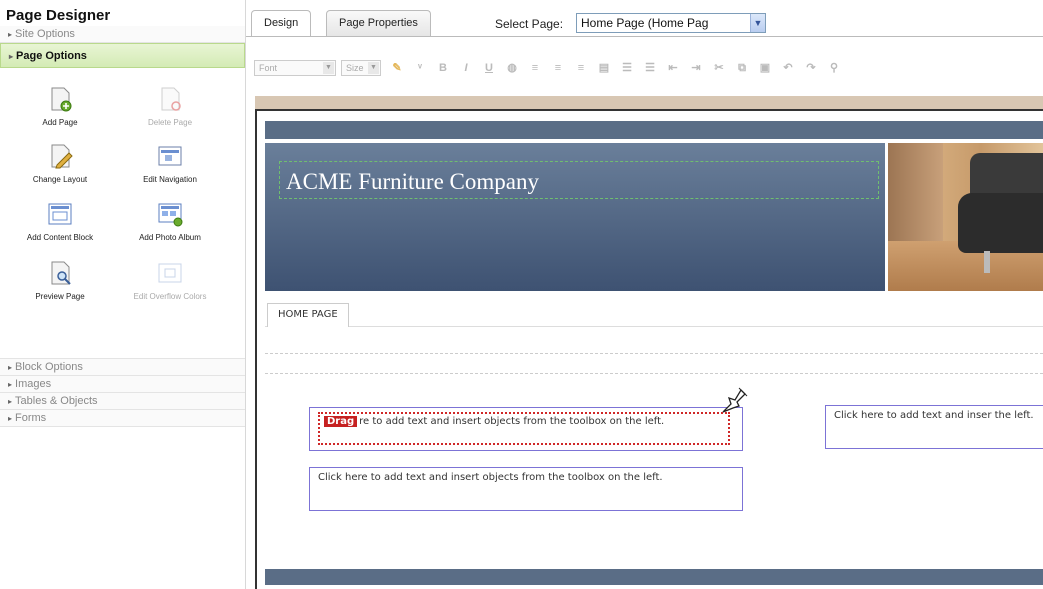  Describe the element at coordinates (170, 179) in the screenshot. I see `tool-label: Edit Navigation` at that location.